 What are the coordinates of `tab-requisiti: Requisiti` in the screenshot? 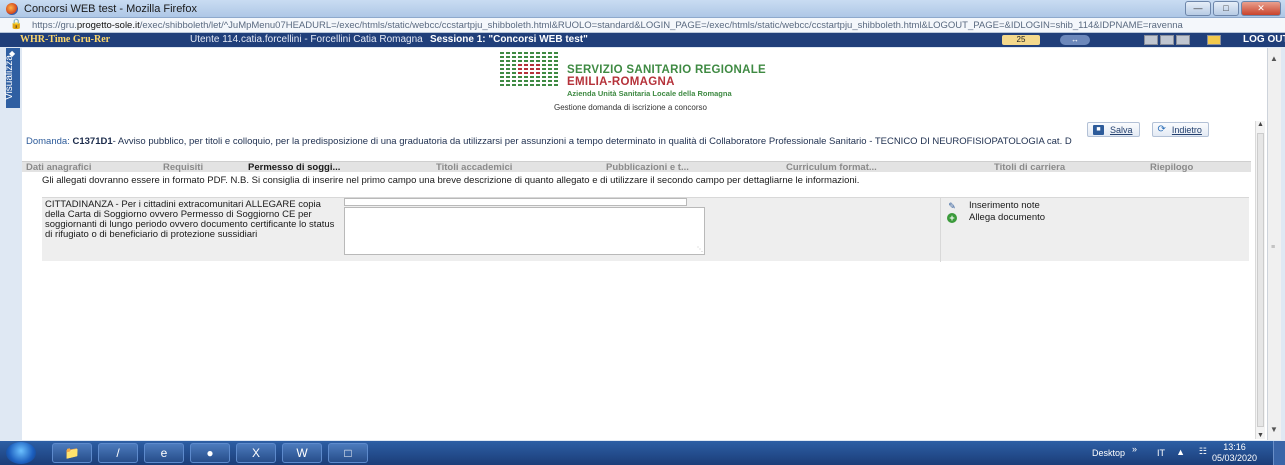 It's located at (205, 167).